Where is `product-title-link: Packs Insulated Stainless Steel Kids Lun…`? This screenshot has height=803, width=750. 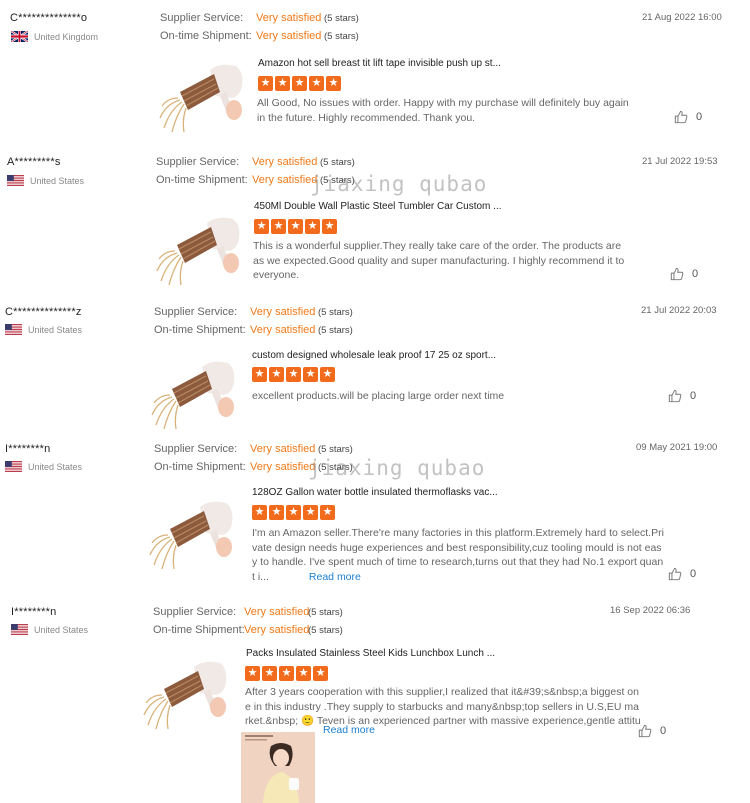 product-title-link: Packs Insulated Stainless Steel Kids Lun… is located at coordinates (370, 653).